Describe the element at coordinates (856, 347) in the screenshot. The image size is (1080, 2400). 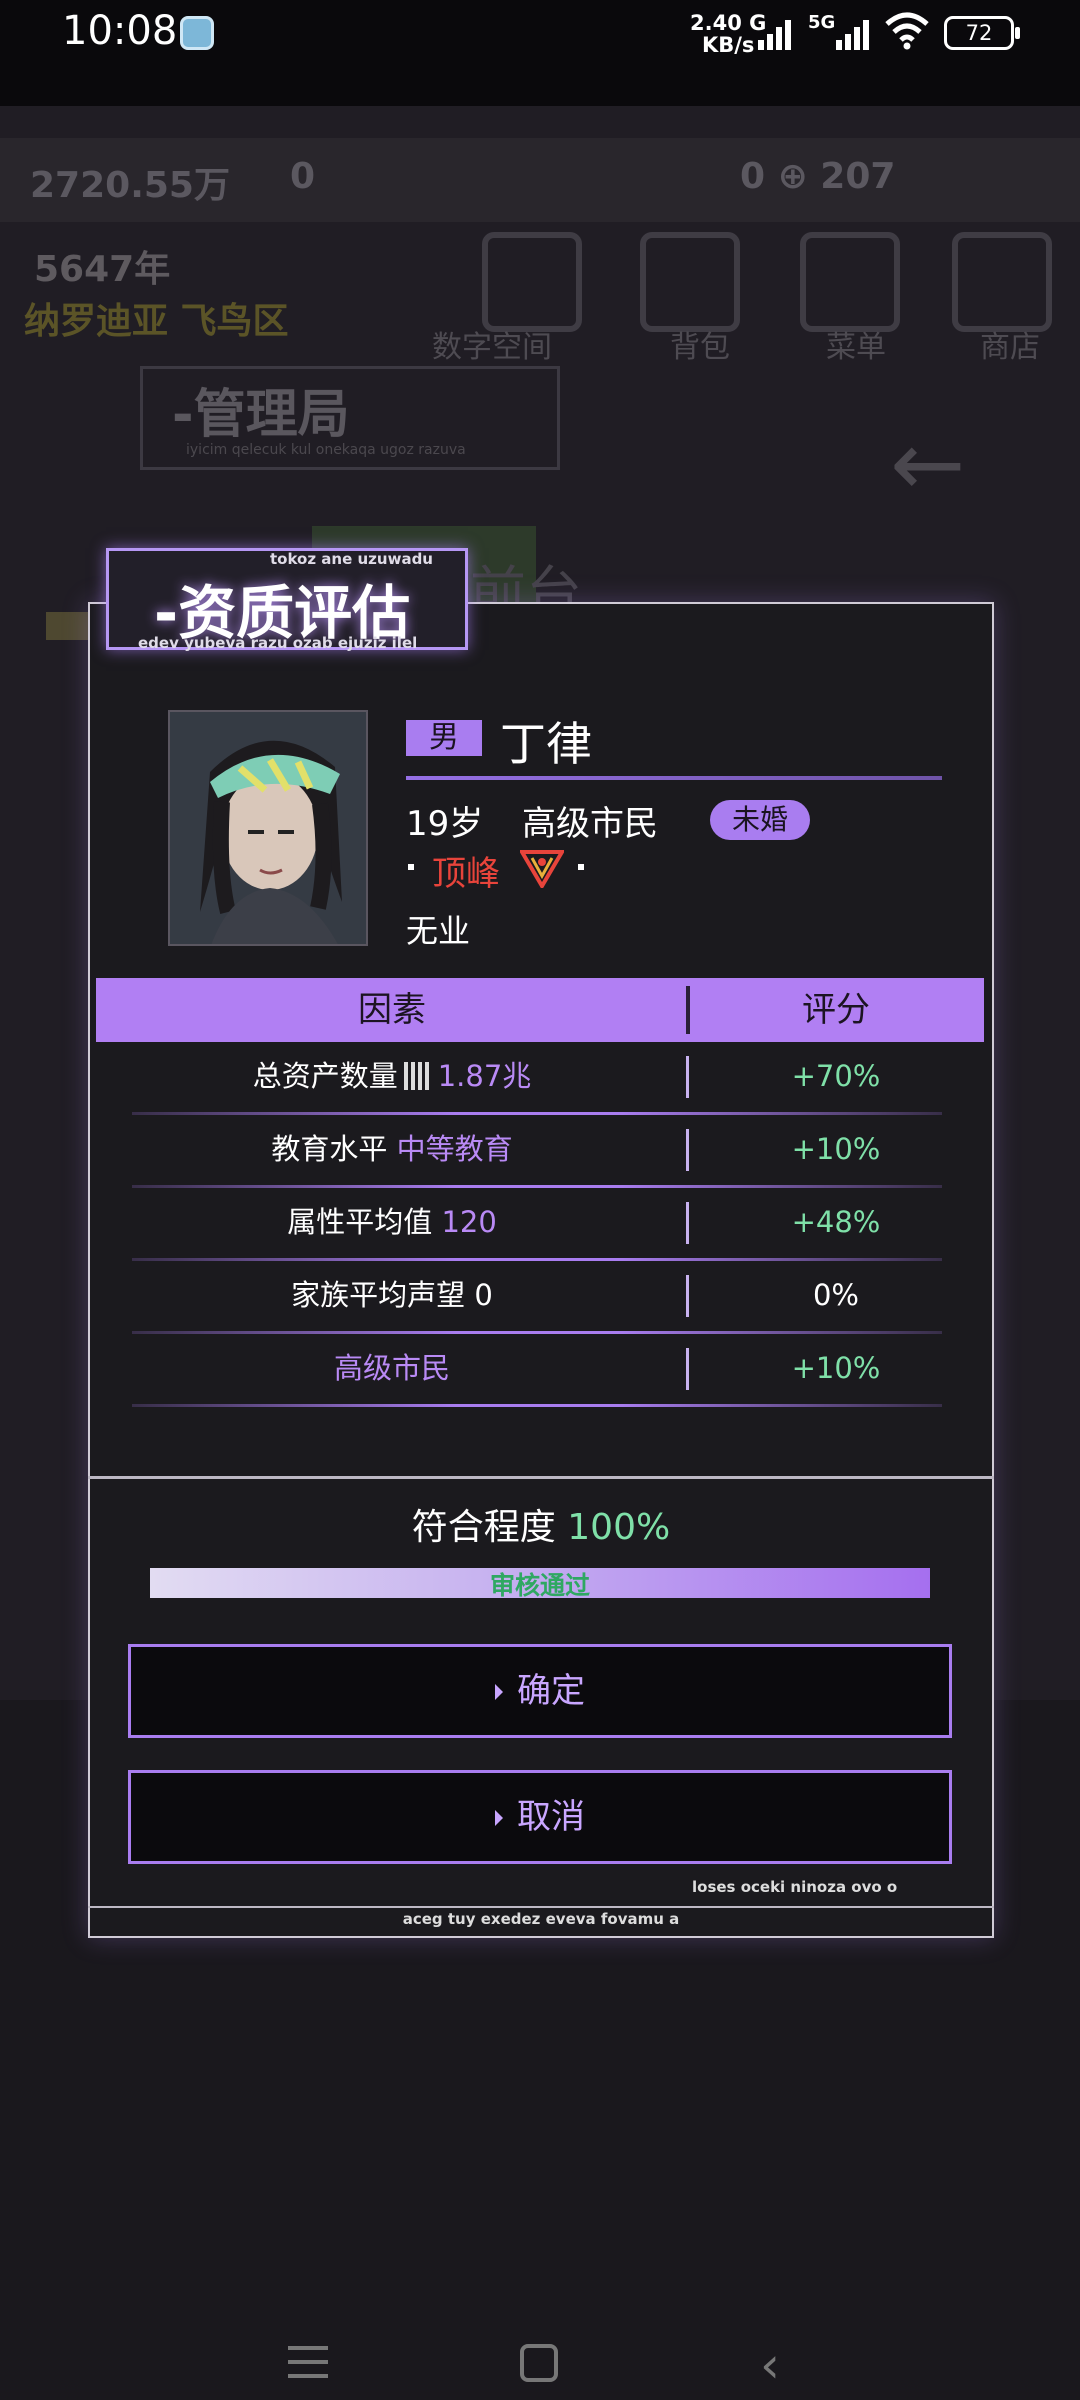
I see `background-nav-menu: 菜单` at that location.